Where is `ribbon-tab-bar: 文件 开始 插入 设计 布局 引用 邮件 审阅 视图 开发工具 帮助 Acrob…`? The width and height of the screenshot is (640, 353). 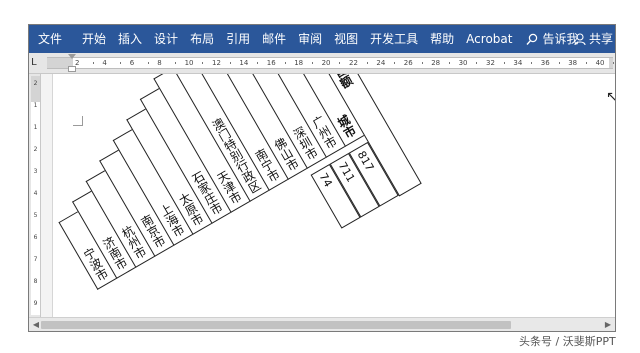
ribbon-tab-bar: 文件 开始 插入 设计 布局 引用 邮件 审阅 视图 开发工具 帮助 Acrob… is located at coordinates (322, 39).